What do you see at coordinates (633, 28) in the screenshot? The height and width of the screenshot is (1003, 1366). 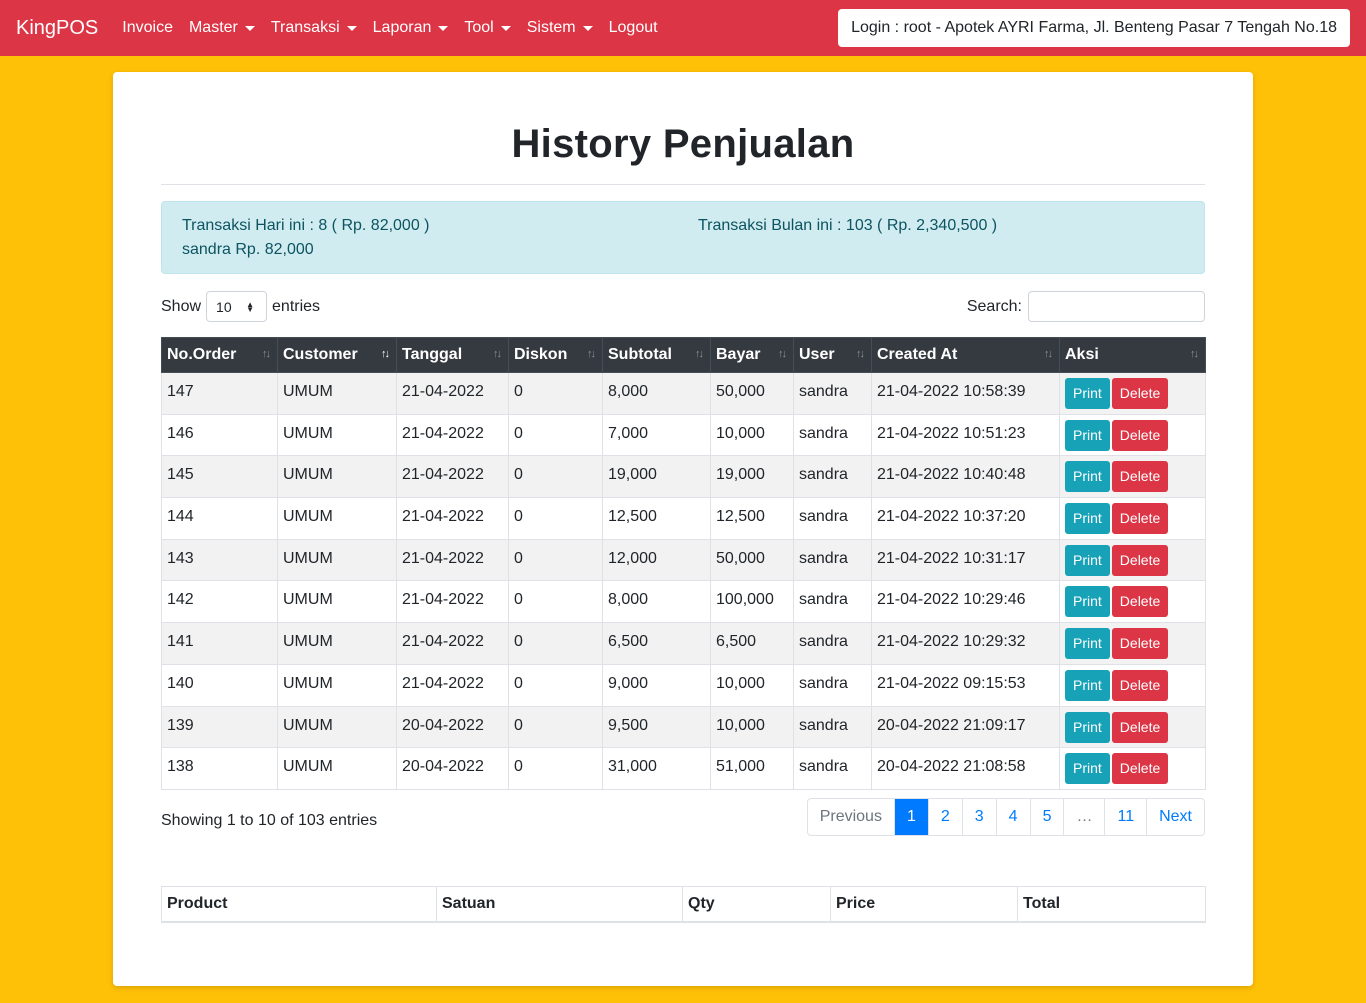 I see `nav-item-logout: Logout` at bounding box center [633, 28].